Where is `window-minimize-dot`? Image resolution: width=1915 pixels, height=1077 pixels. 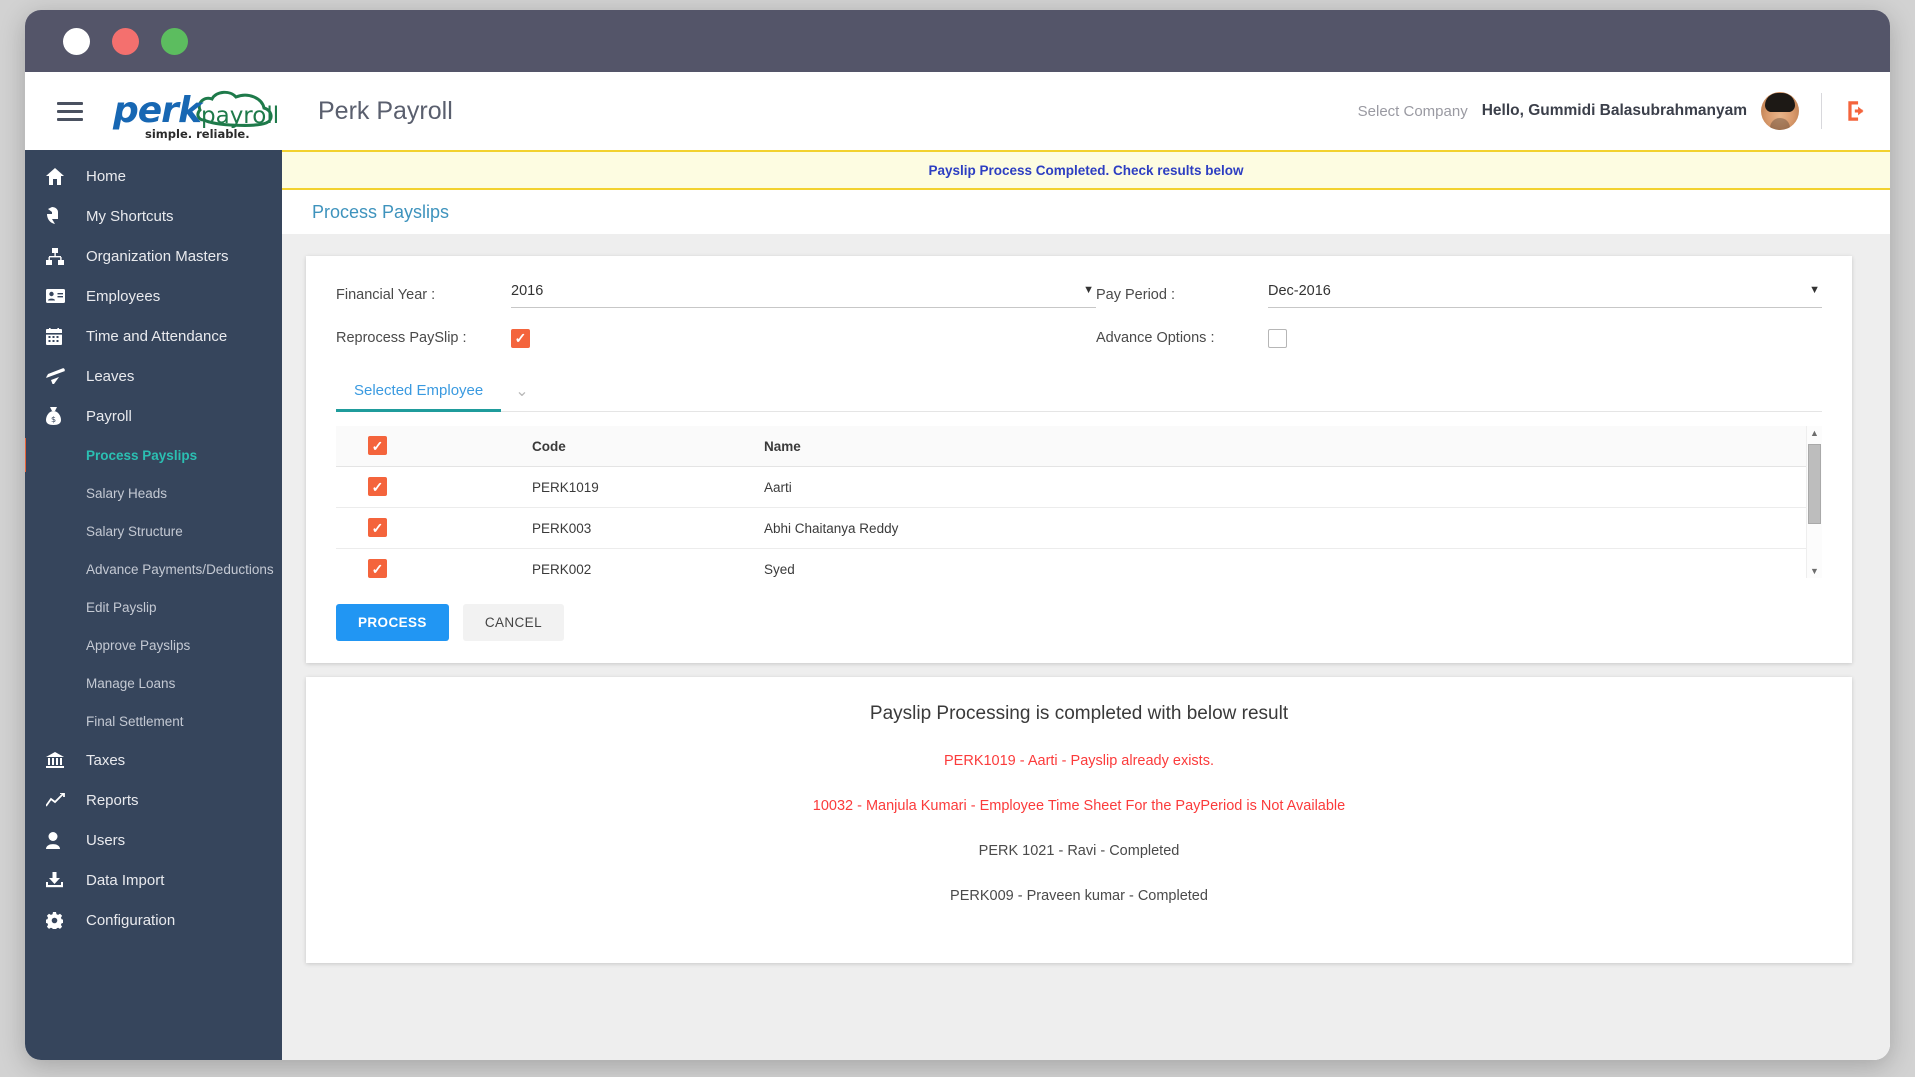
window-minimize-dot is located at coordinates (125, 41).